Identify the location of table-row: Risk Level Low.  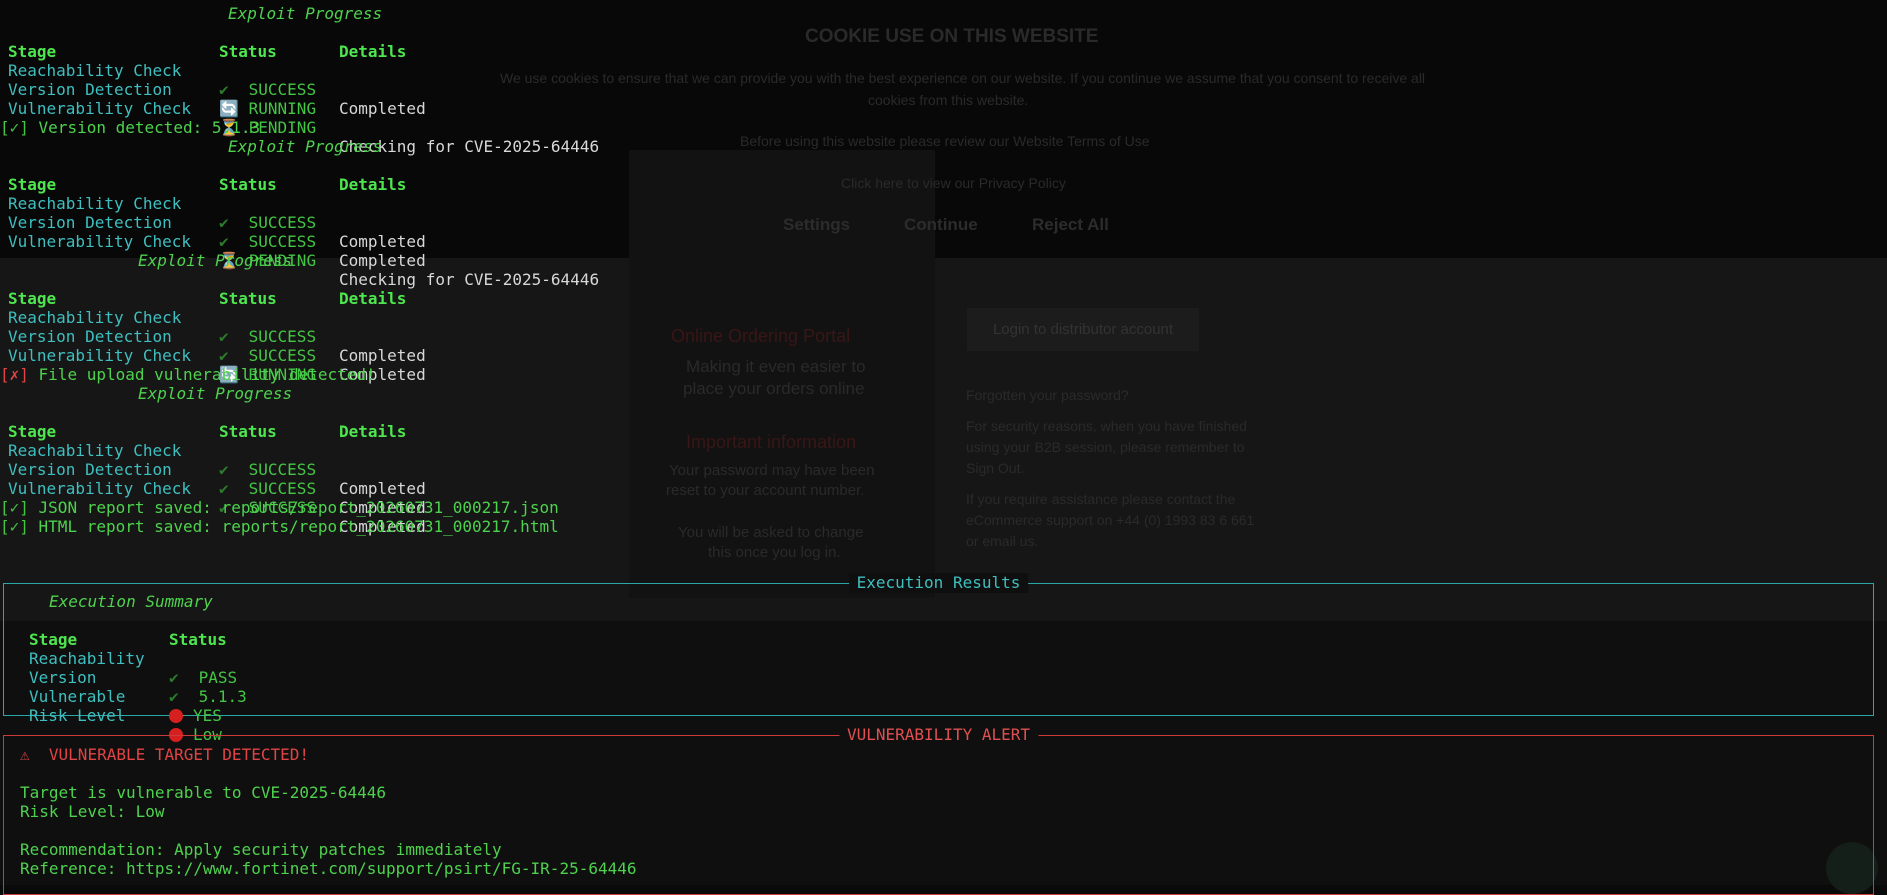
(125, 725).